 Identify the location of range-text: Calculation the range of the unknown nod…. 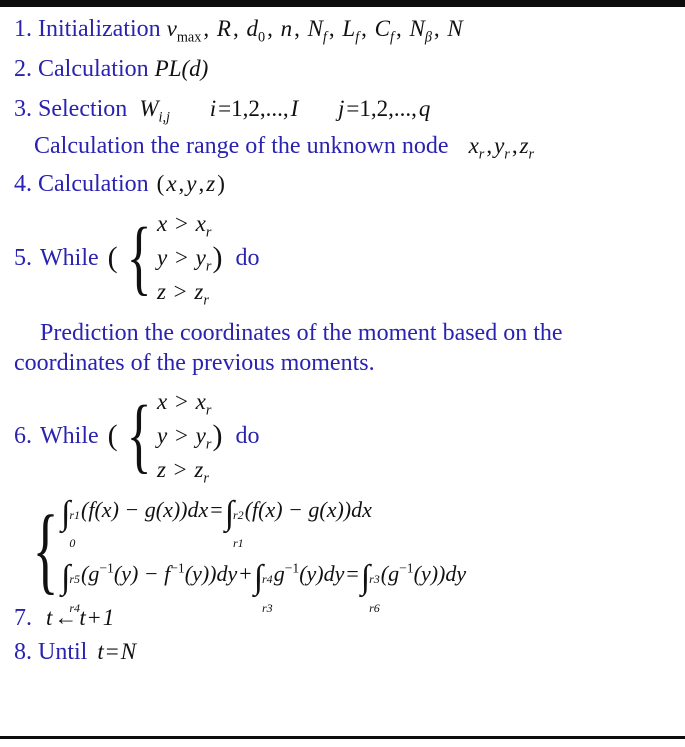
(241, 146).